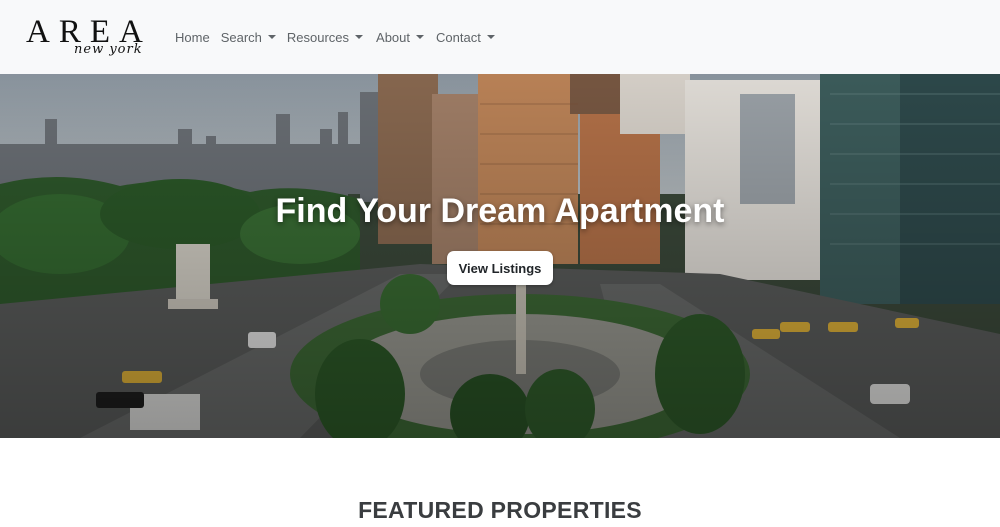 The height and width of the screenshot is (527, 1000). I want to click on nav-resources-label: Resources, so click(318, 37).